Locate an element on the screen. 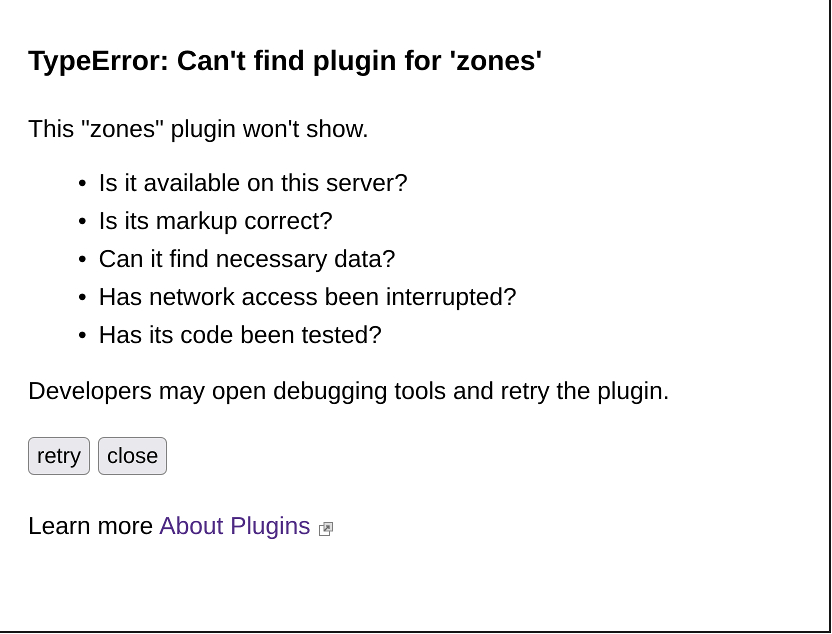 The image size is (832, 634). close-button: close is located at coordinates (133, 456).